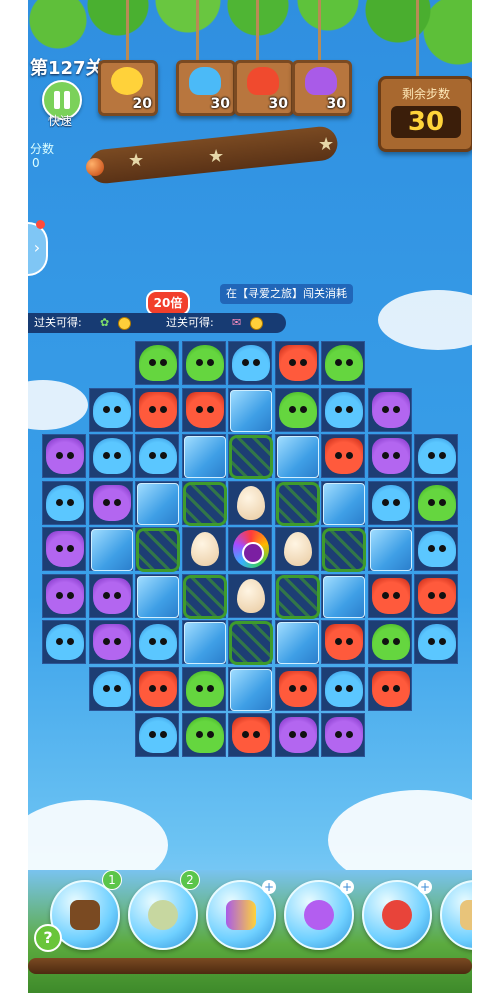  I want to click on help-icon: ?, so click(48, 938).